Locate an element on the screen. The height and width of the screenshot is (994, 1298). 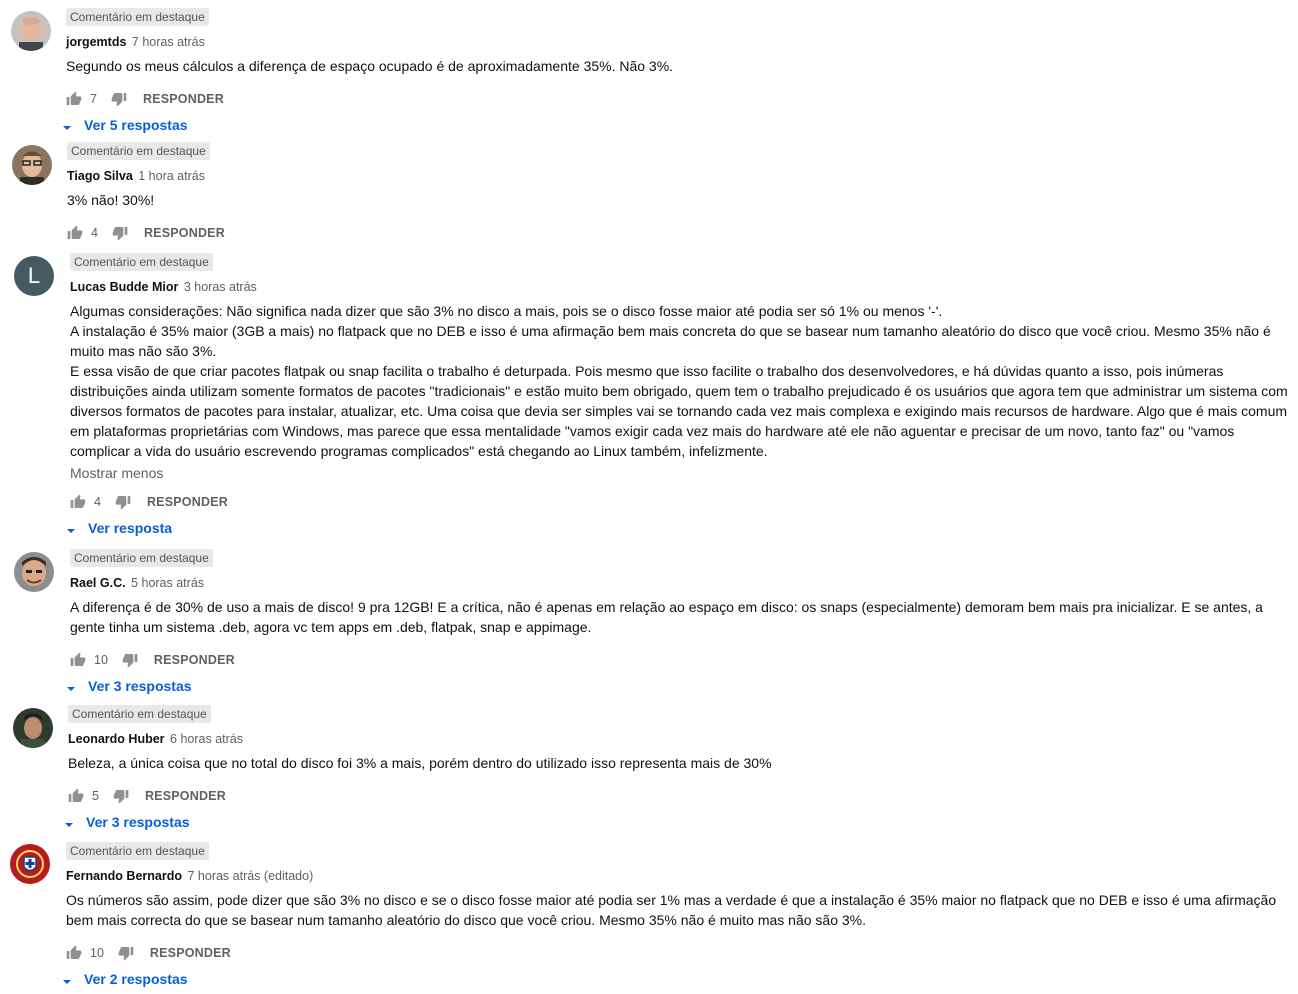
comment-author: Tiago Silva is located at coordinates (100, 176).